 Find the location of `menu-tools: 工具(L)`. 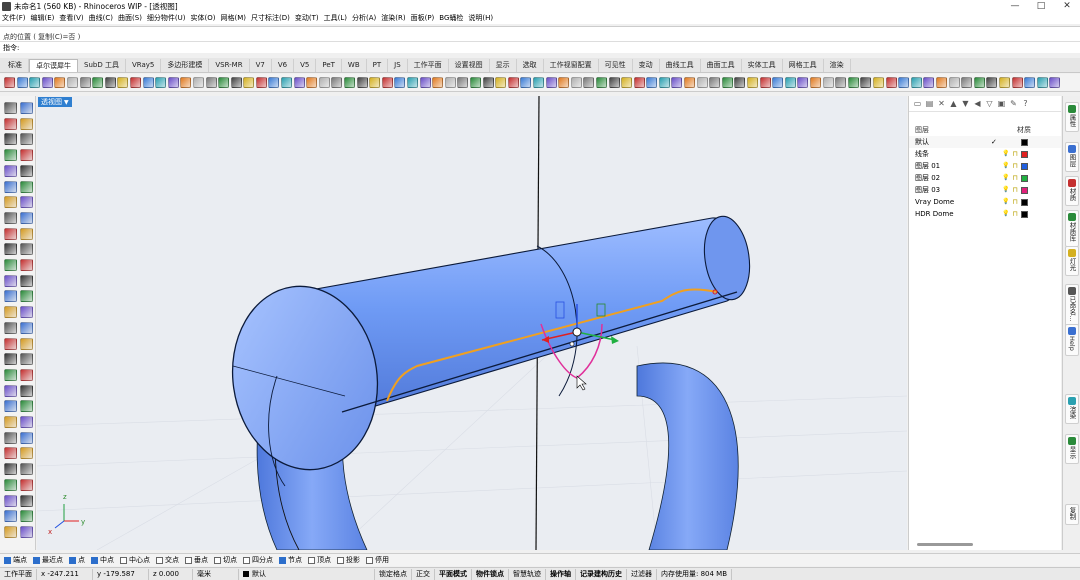

menu-tools: 工具(L) is located at coordinates (335, 18).